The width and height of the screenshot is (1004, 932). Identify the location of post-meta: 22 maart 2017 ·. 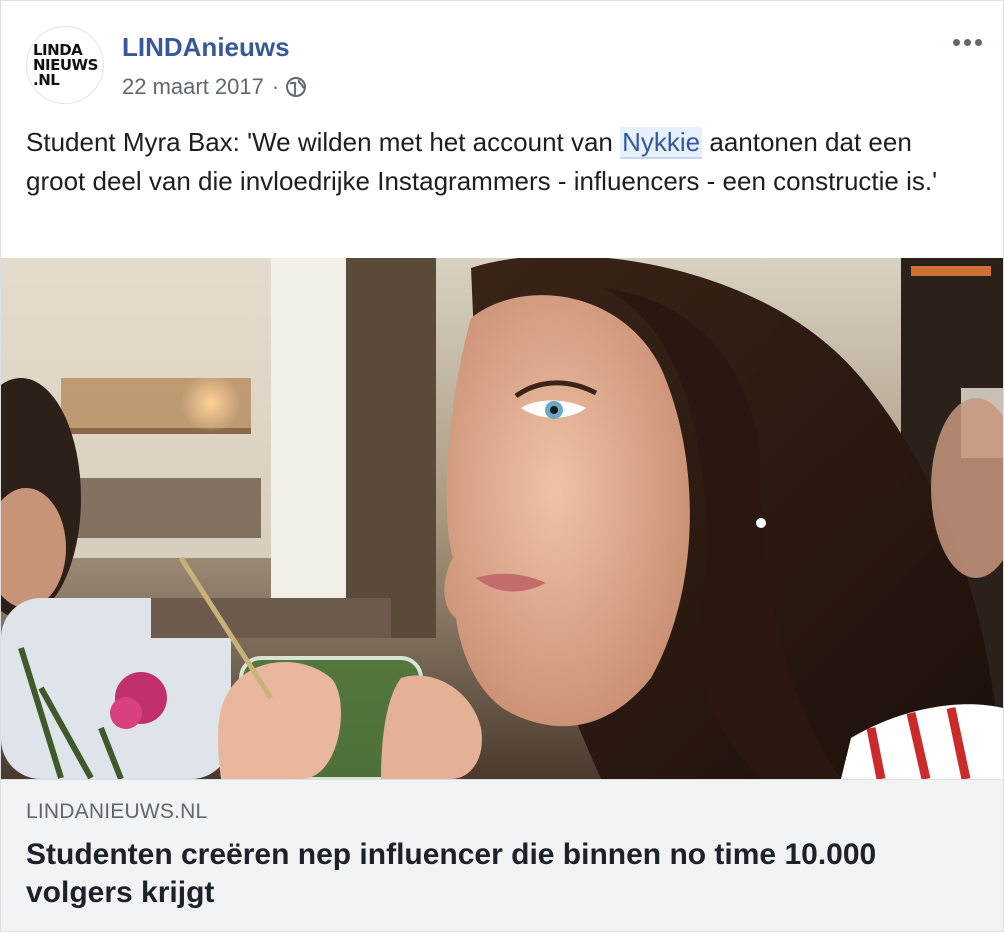
(214, 87).